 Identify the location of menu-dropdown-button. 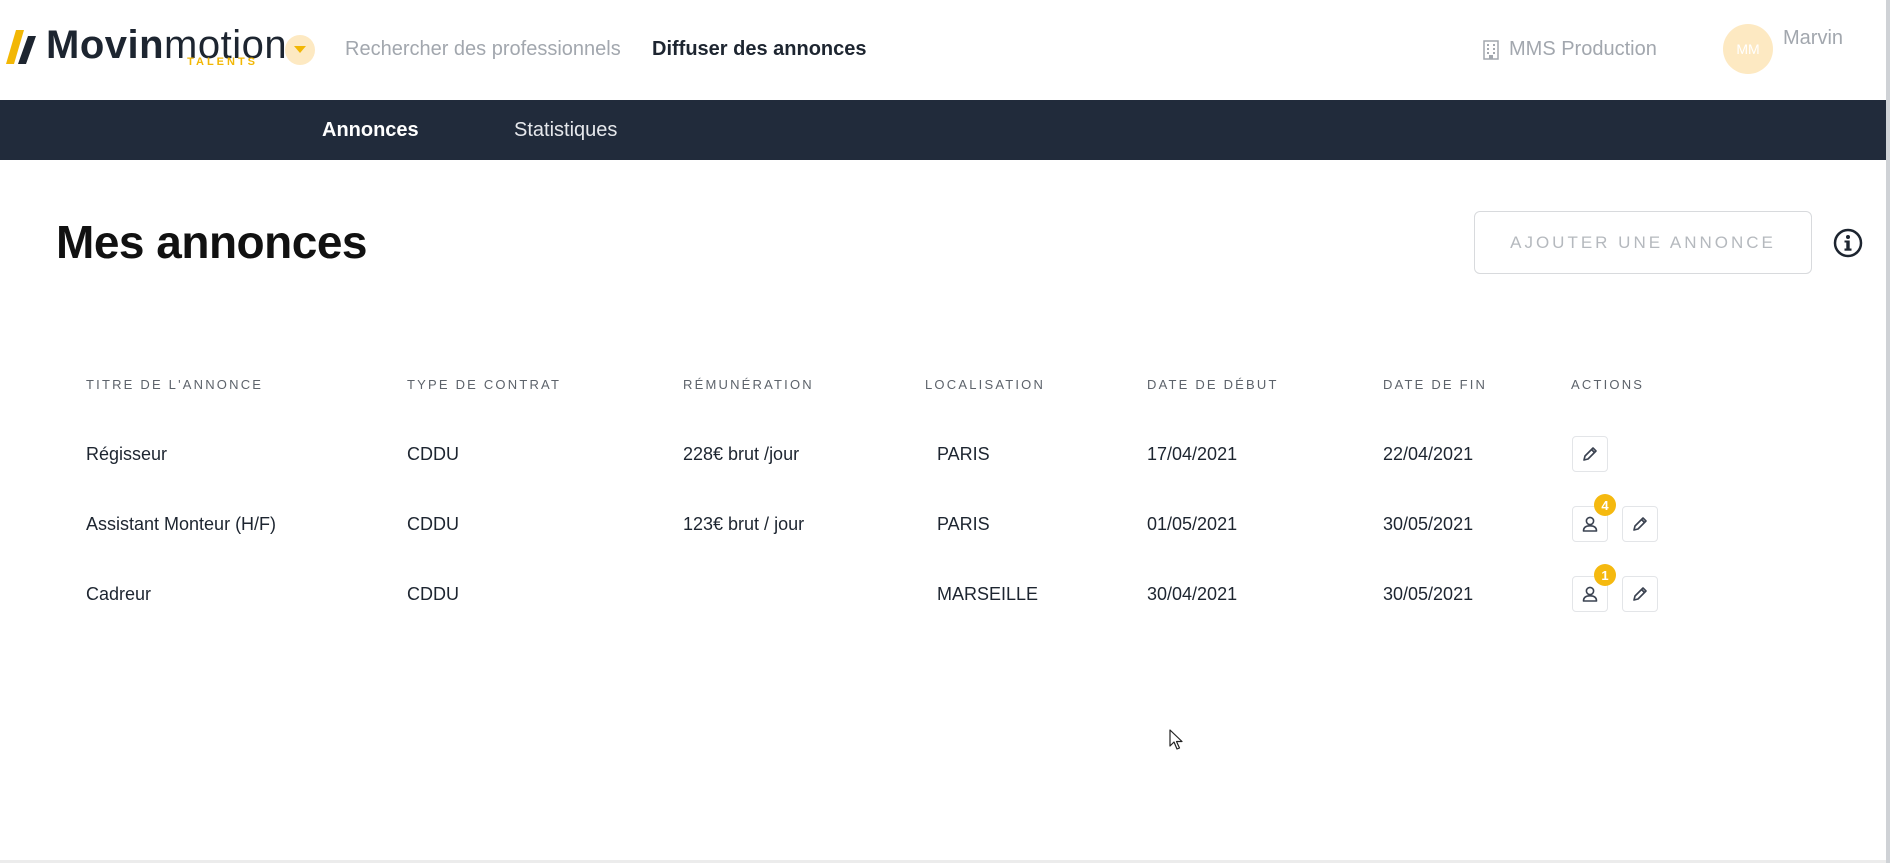
(300, 50).